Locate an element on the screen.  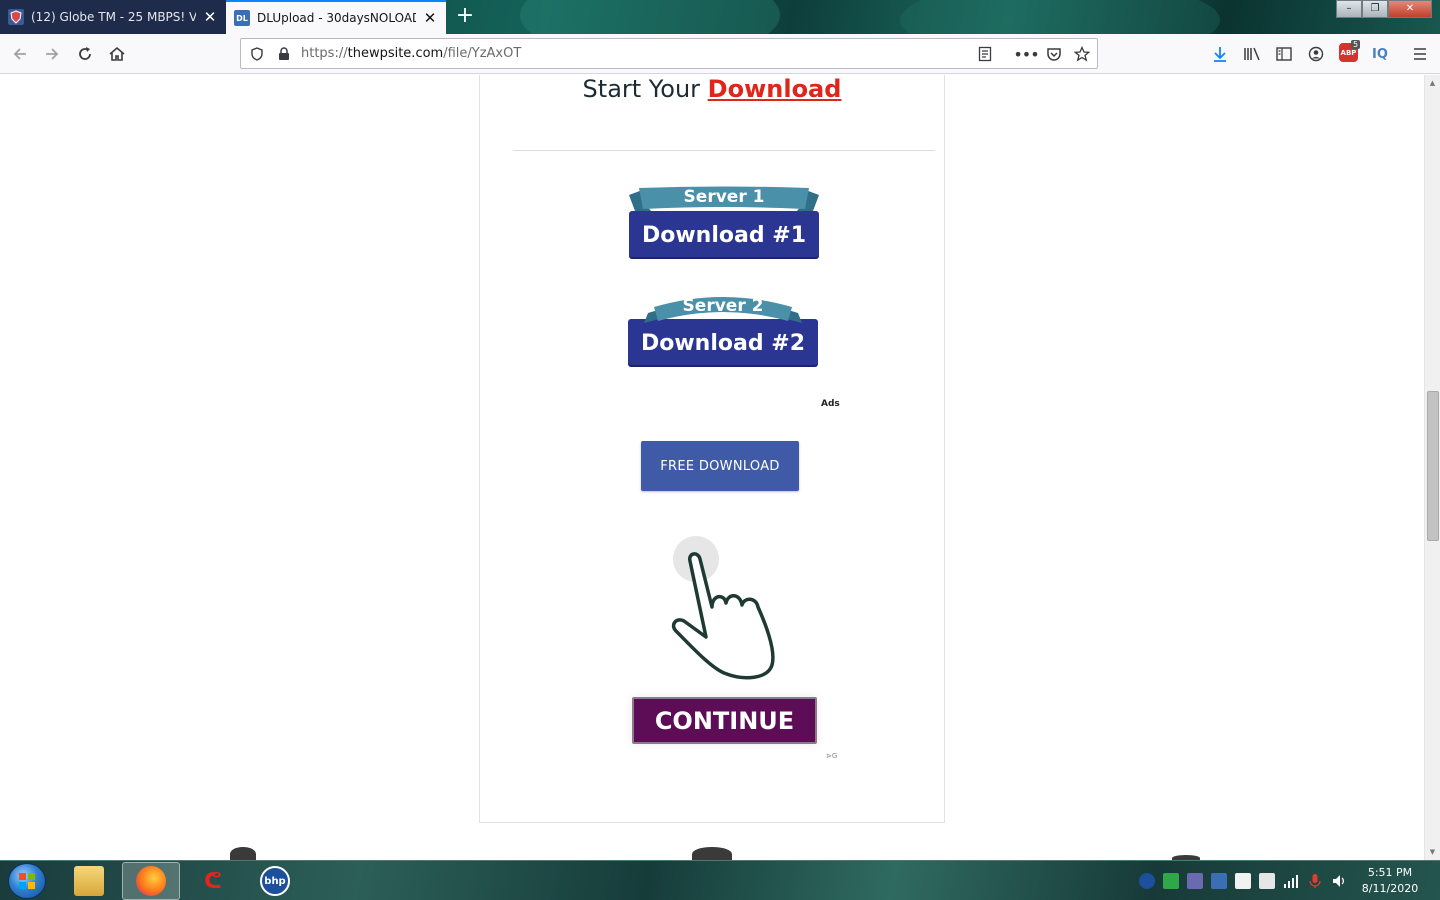
download-1-label: Download #1 is located at coordinates (724, 234).